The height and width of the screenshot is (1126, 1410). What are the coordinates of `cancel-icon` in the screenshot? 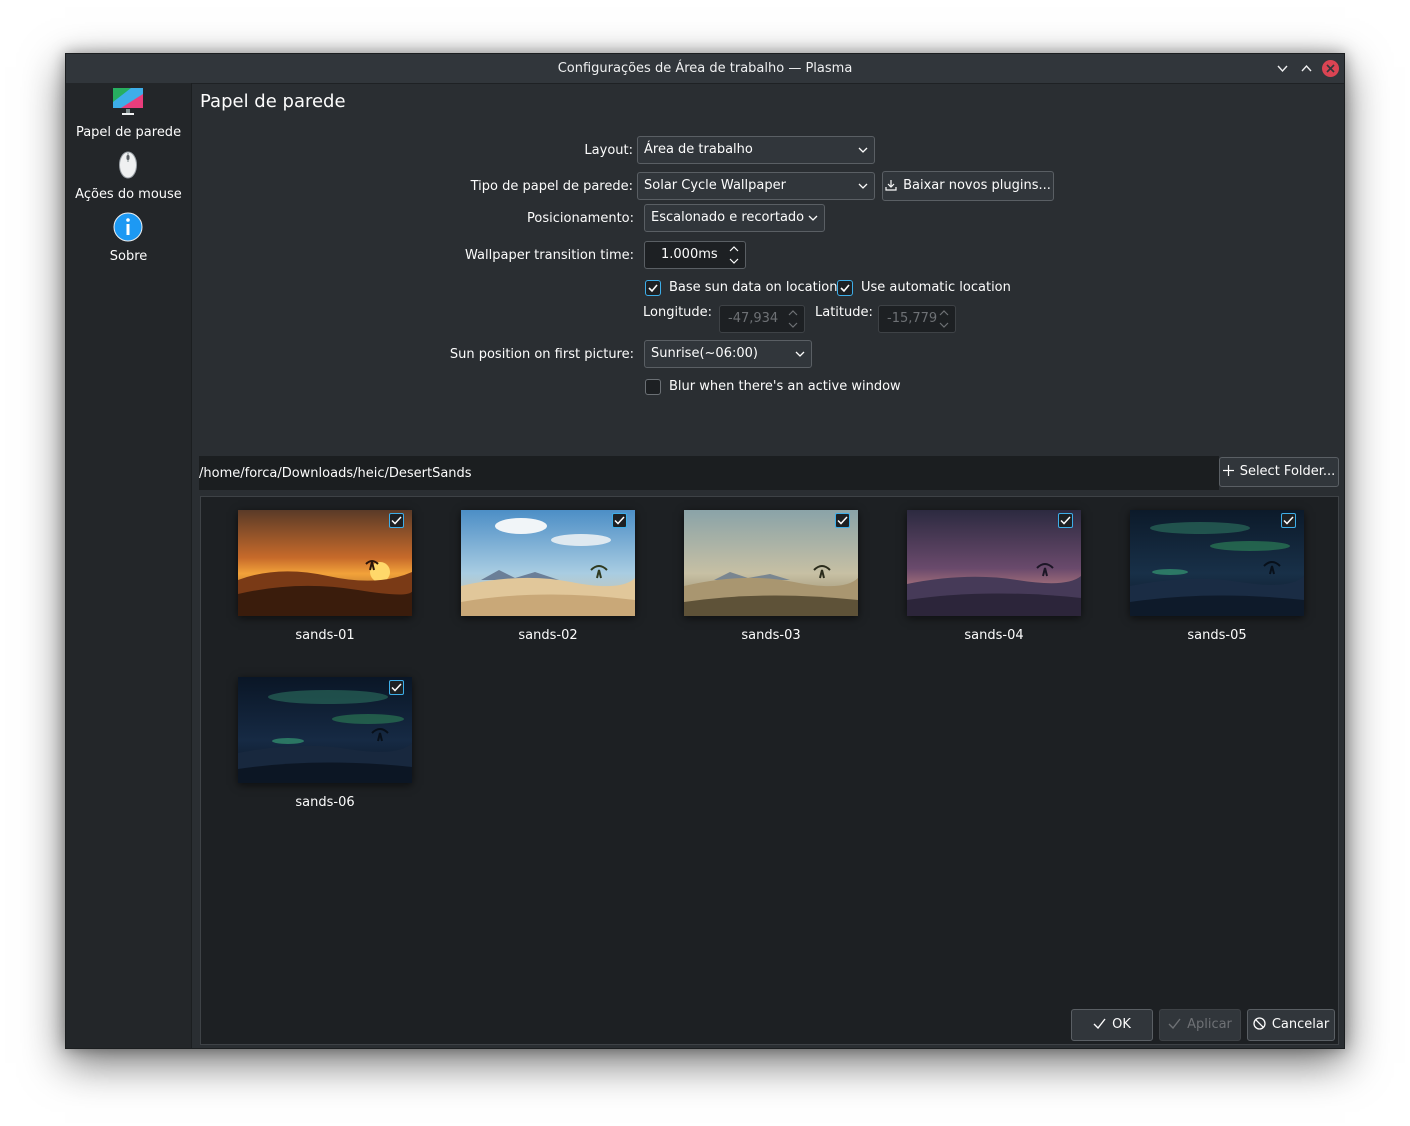 It's located at (1259, 1023).